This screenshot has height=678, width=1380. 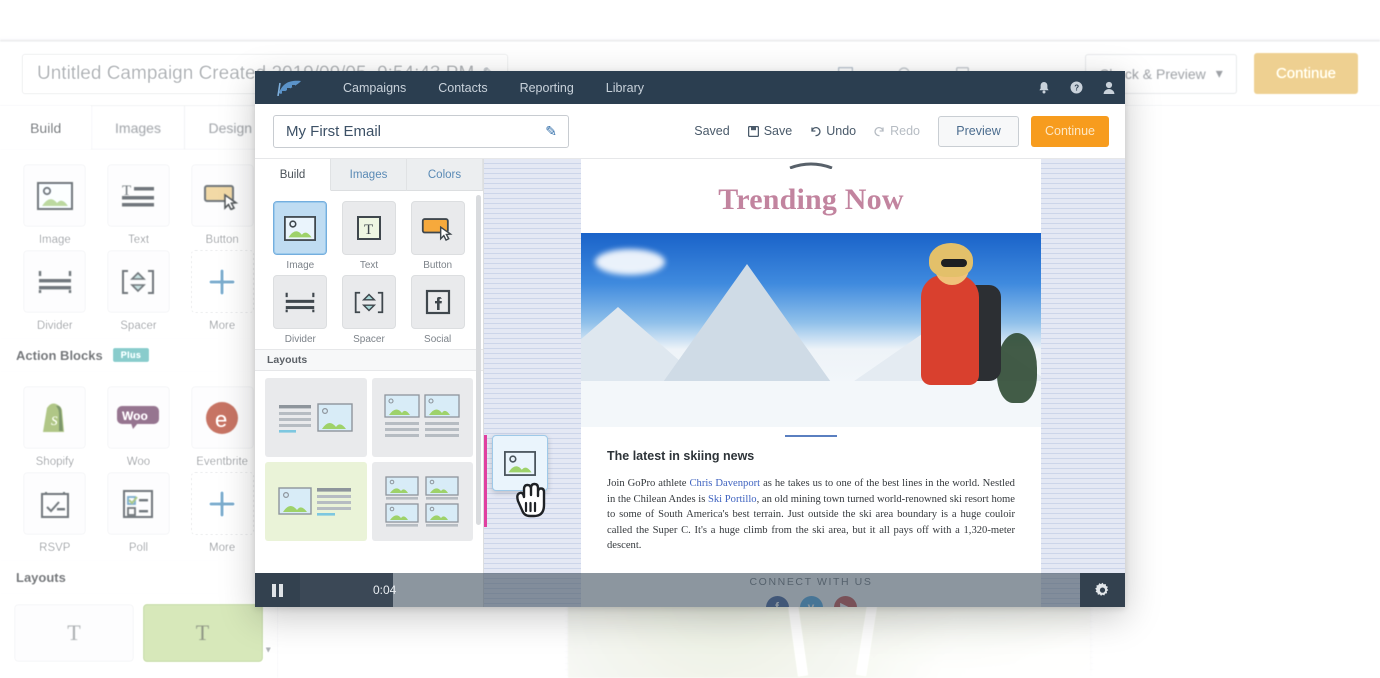 What do you see at coordinates (138, 548) in the screenshot?
I see `block-label: Poll` at bounding box center [138, 548].